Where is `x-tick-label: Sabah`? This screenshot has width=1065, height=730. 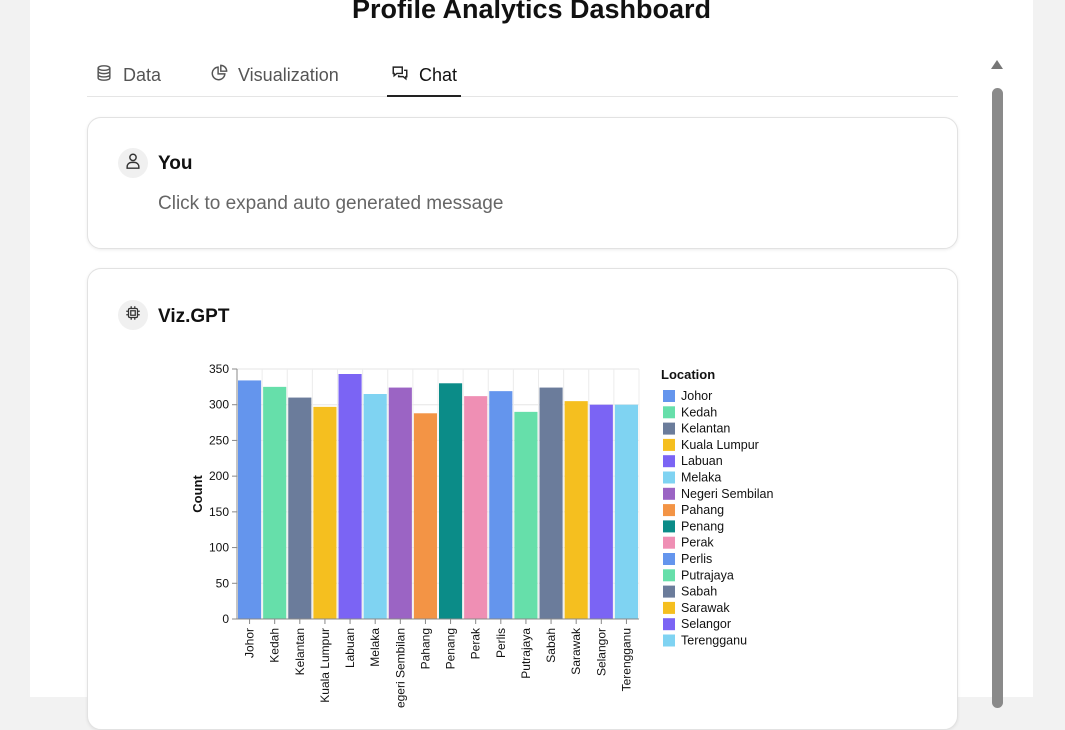 x-tick-label: Sabah is located at coordinates (551, 645).